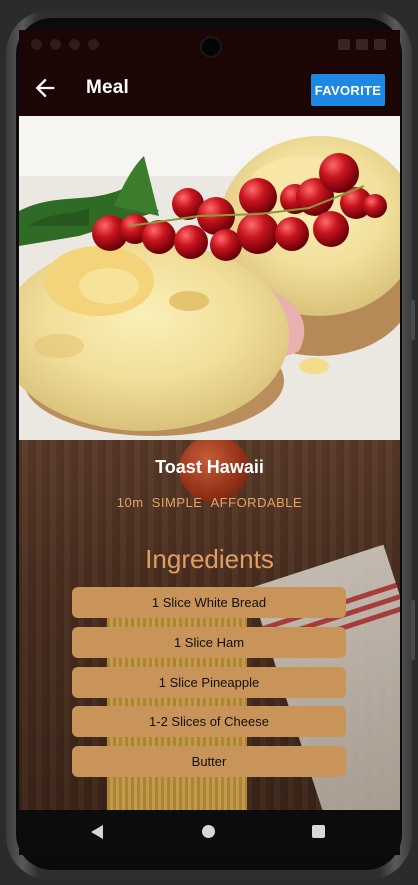 This screenshot has height=885, width=418. I want to click on page-title: Meal, so click(108, 87).